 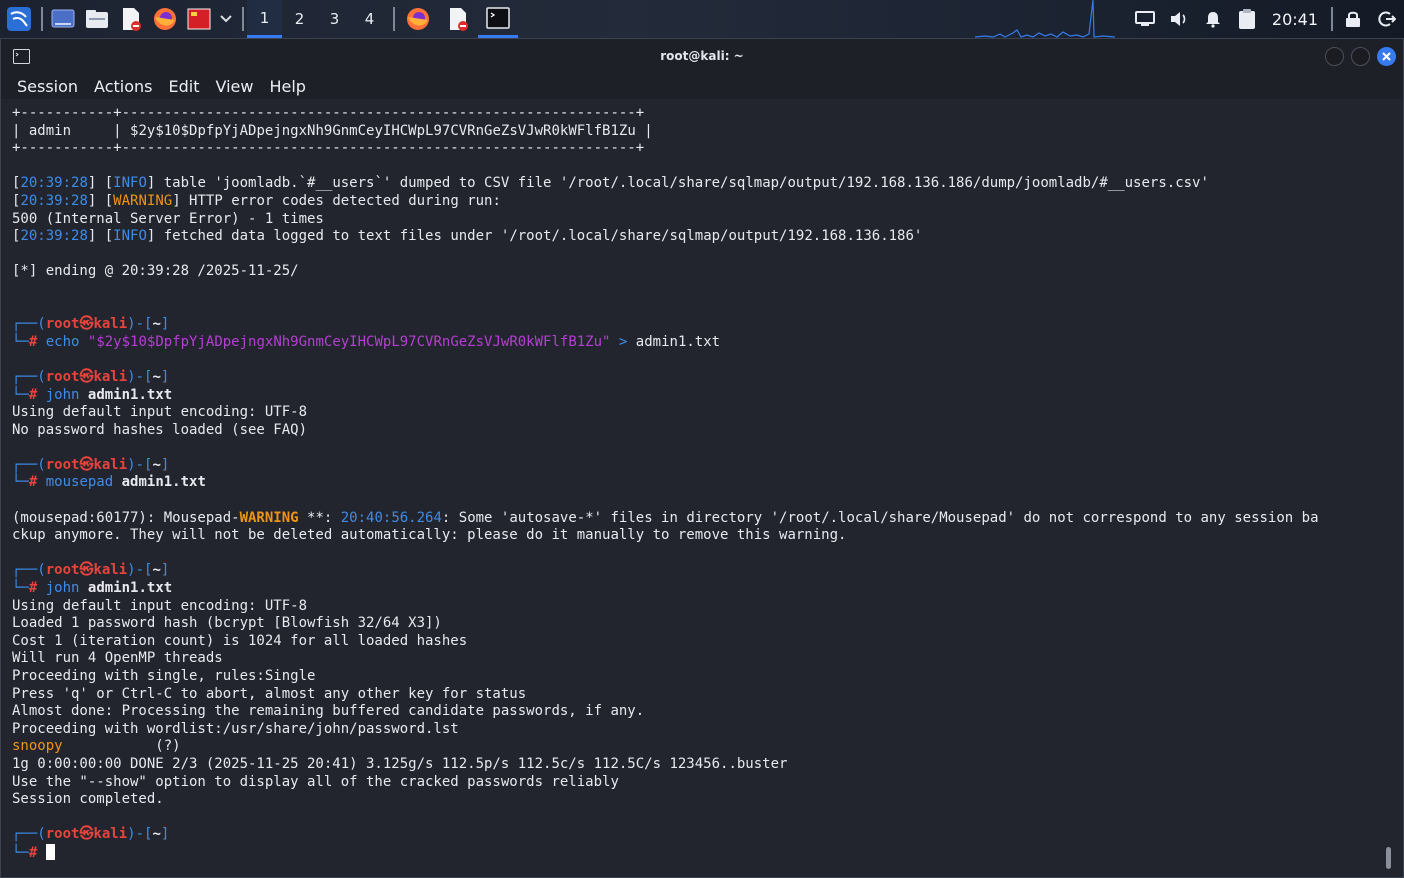 What do you see at coordinates (37, 746) in the screenshot?
I see `cracked-password: snoopy` at bounding box center [37, 746].